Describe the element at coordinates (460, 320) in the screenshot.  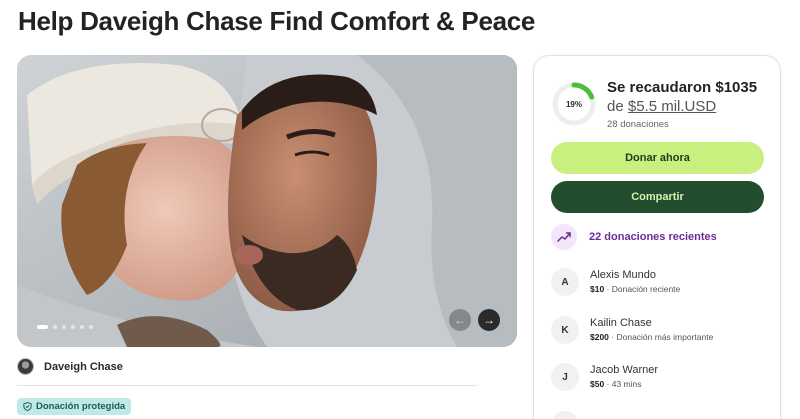
I see `arrow-left-icon: ←` at that location.